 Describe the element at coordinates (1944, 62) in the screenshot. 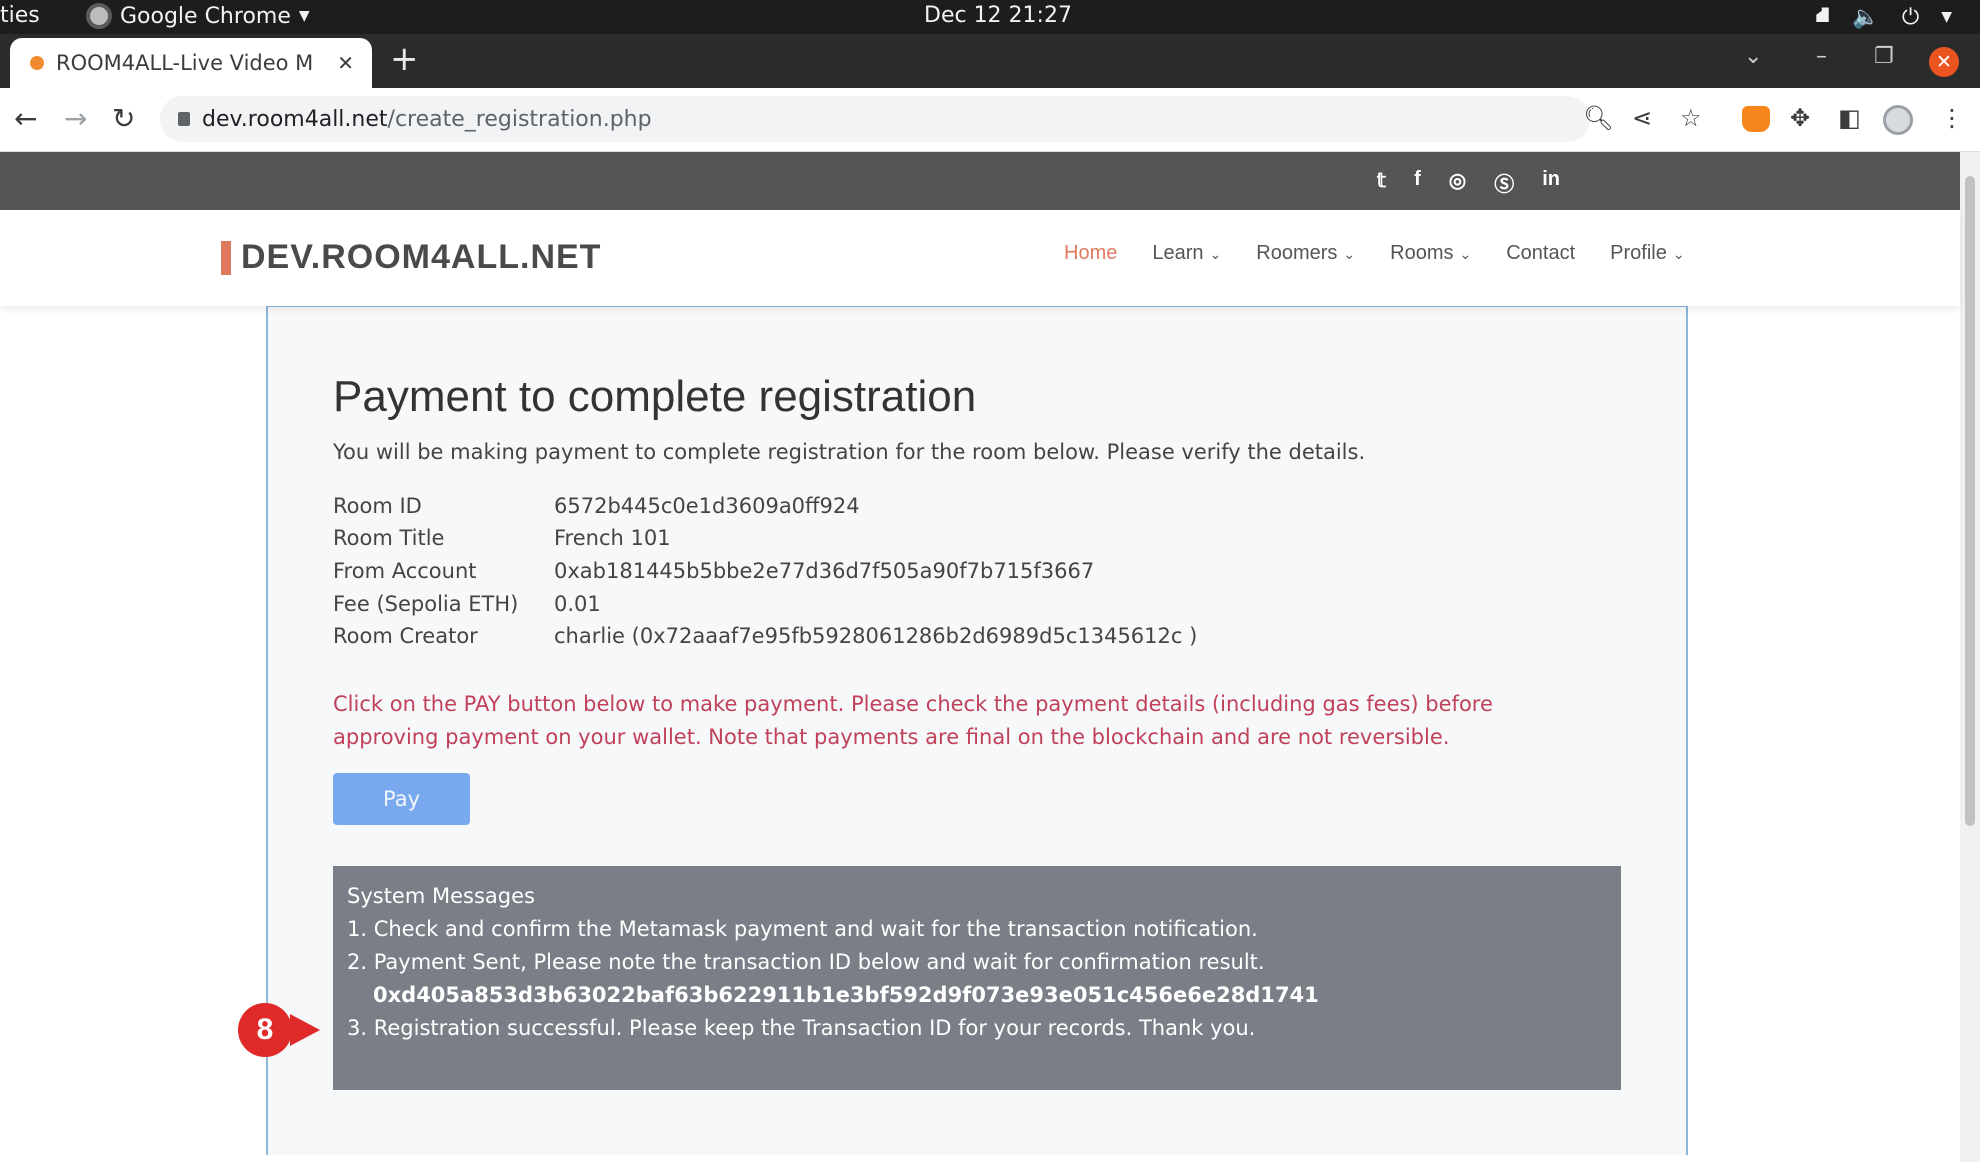

I see `window-close-button: ✕` at that location.